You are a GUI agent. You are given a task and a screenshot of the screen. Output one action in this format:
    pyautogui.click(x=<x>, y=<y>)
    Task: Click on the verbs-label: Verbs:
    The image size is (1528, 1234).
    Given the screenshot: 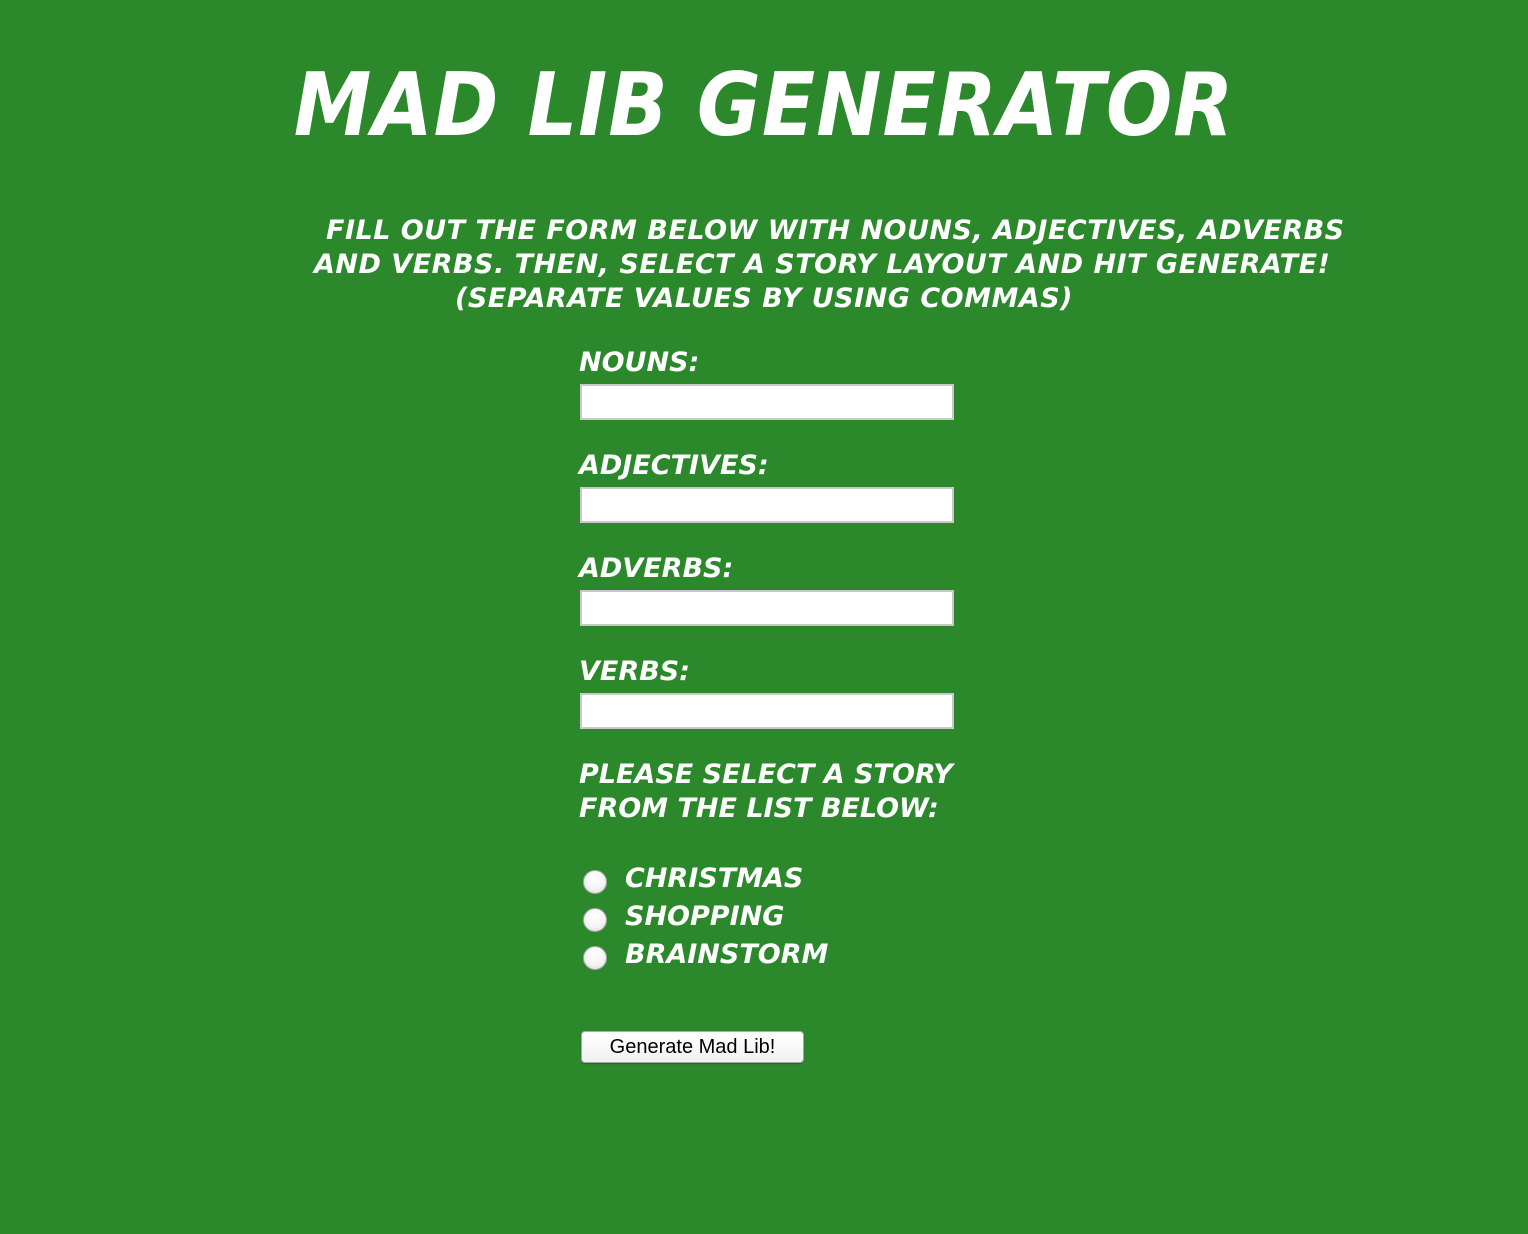 What is the action you would take?
    pyautogui.click(x=634, y=671)
    